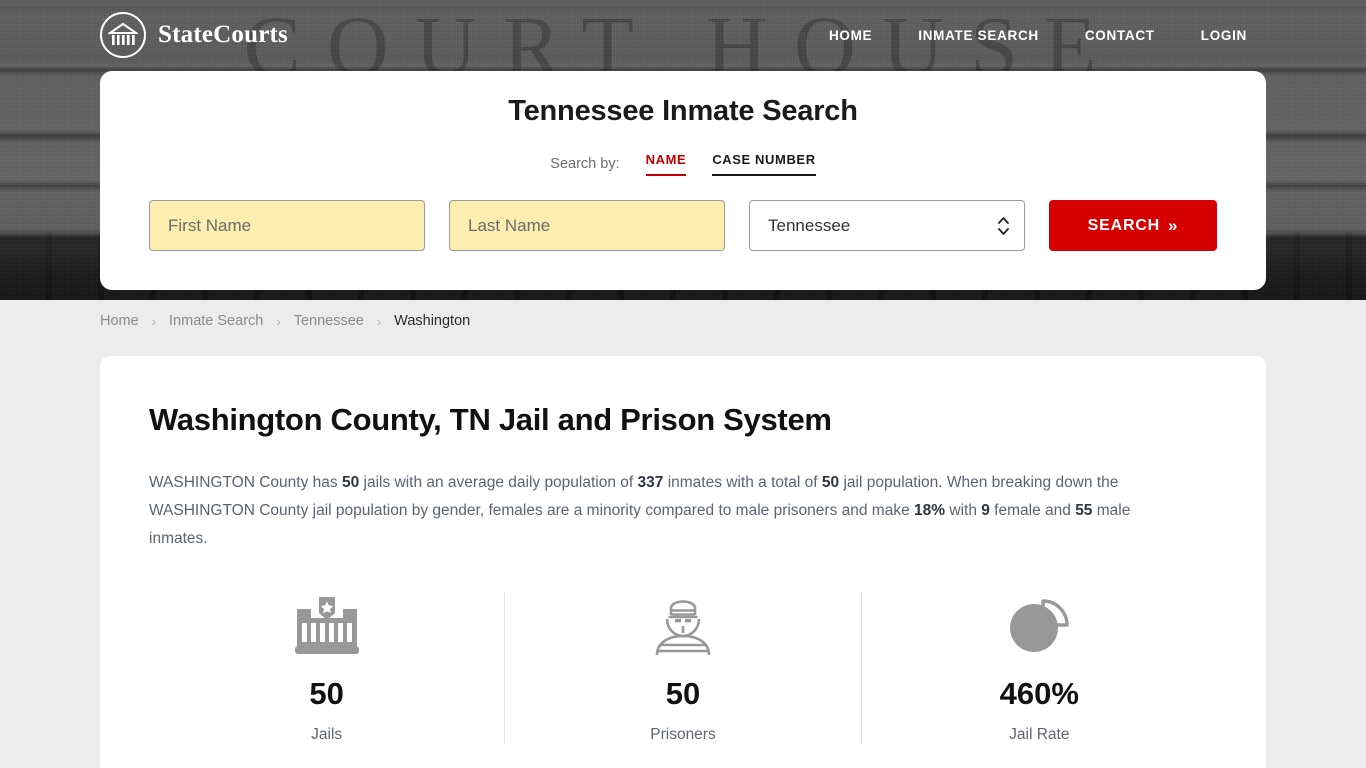  What do you see at coordinates (216, 321) in the screenshot?
I see `breadcrumb-item-inmate-search: Inmate Search` at bounding box center [216, 321].